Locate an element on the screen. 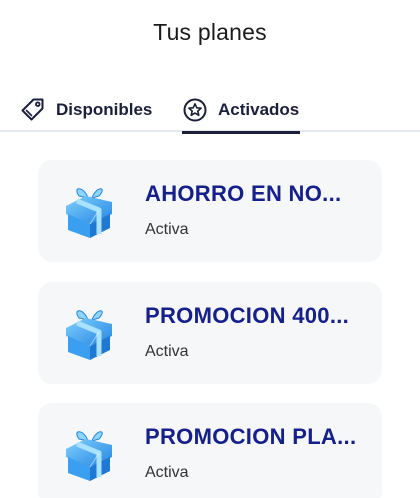 The width and height of the screenshot is (420, 498). plans-tab-bar: Disponibles Activados is located at coordinates (210, 111).